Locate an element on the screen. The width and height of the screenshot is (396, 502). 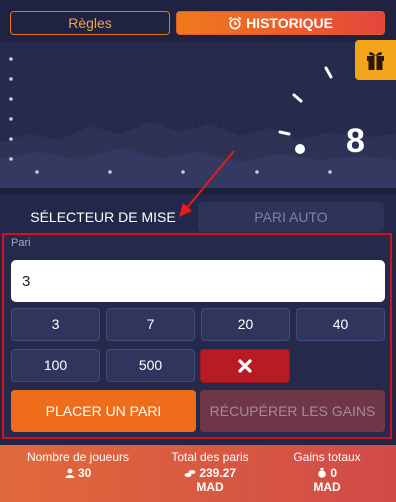
players-stat: Nombre de joueurs 30 is located at coordinates (78, 465).